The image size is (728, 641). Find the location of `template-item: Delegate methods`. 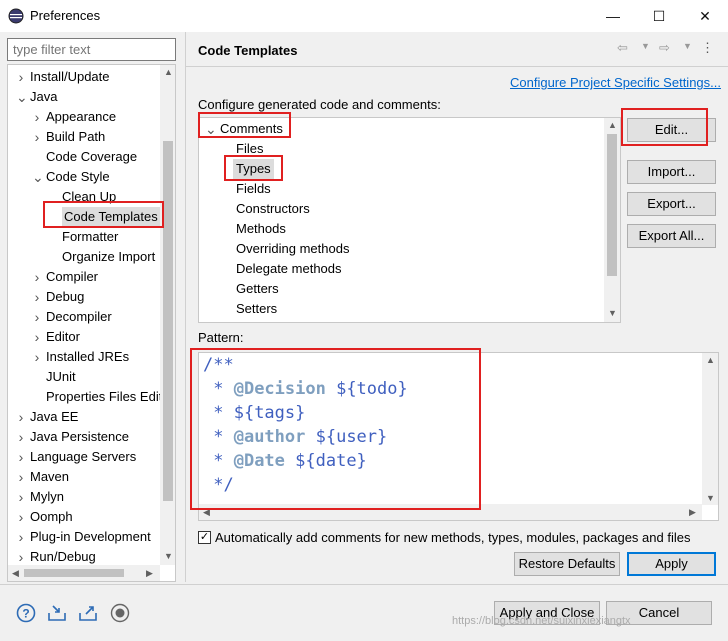

template-item: Delegate methods is located at coordinates (401, 269).